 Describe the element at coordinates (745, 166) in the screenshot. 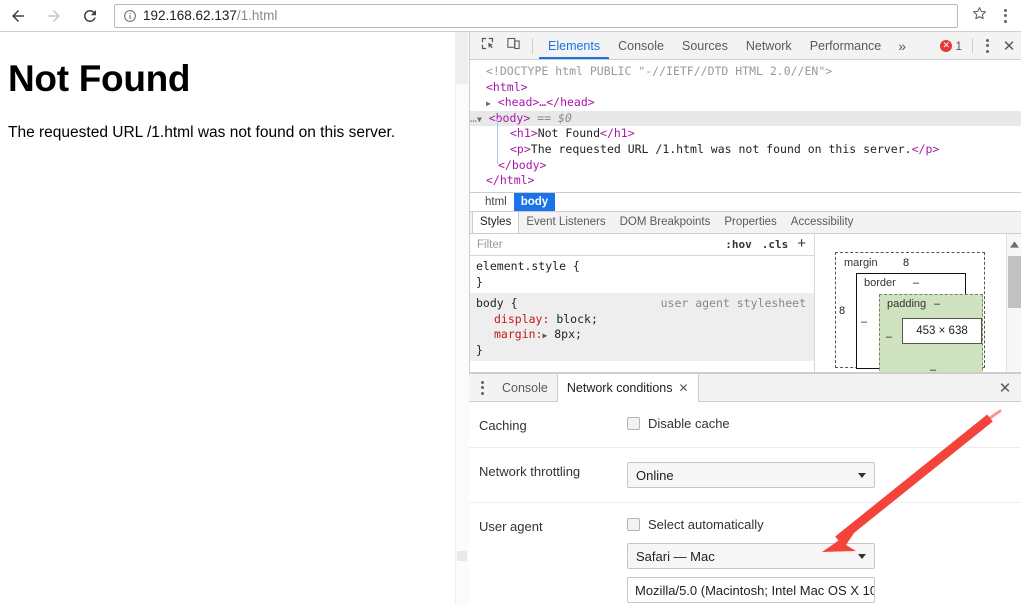

I see `tree-line-body-close: </body>` at that location.